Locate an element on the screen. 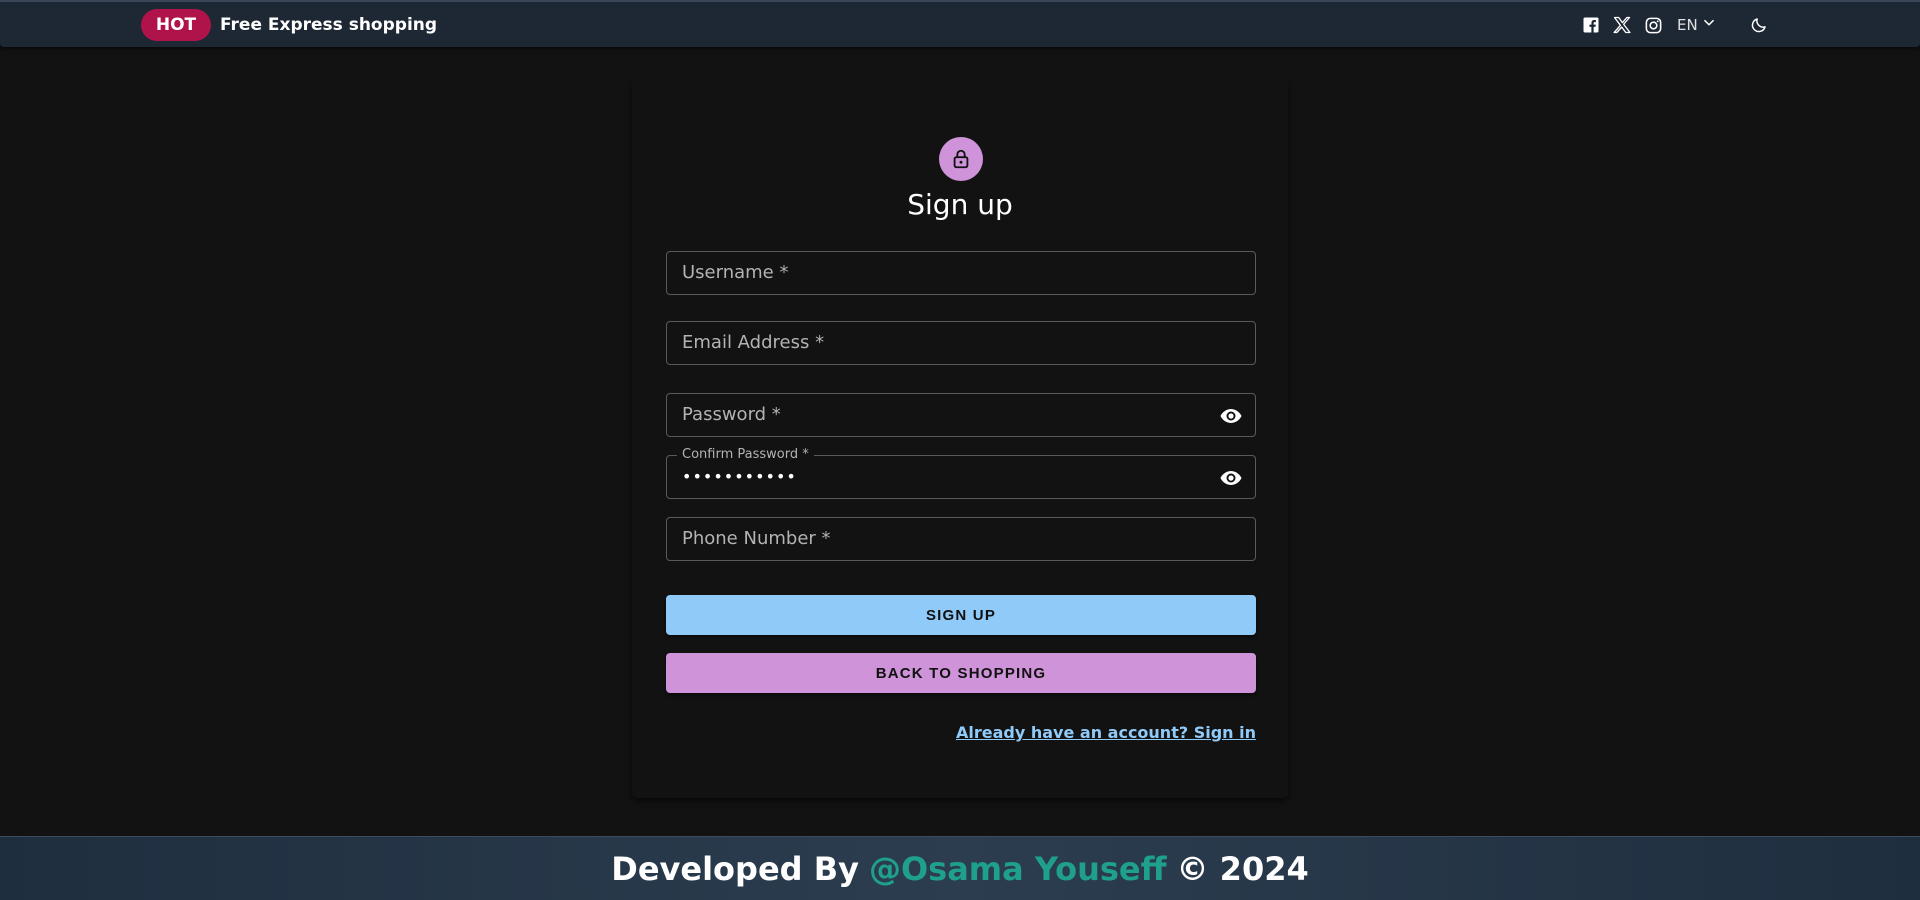  moon-icon is located at coordinates (1759, 25).